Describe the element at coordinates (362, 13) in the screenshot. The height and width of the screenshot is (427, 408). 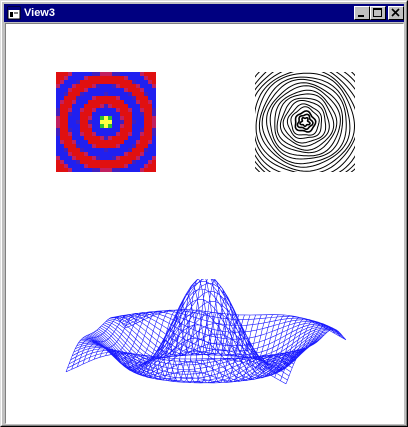
I see `minimize-button` at that location.